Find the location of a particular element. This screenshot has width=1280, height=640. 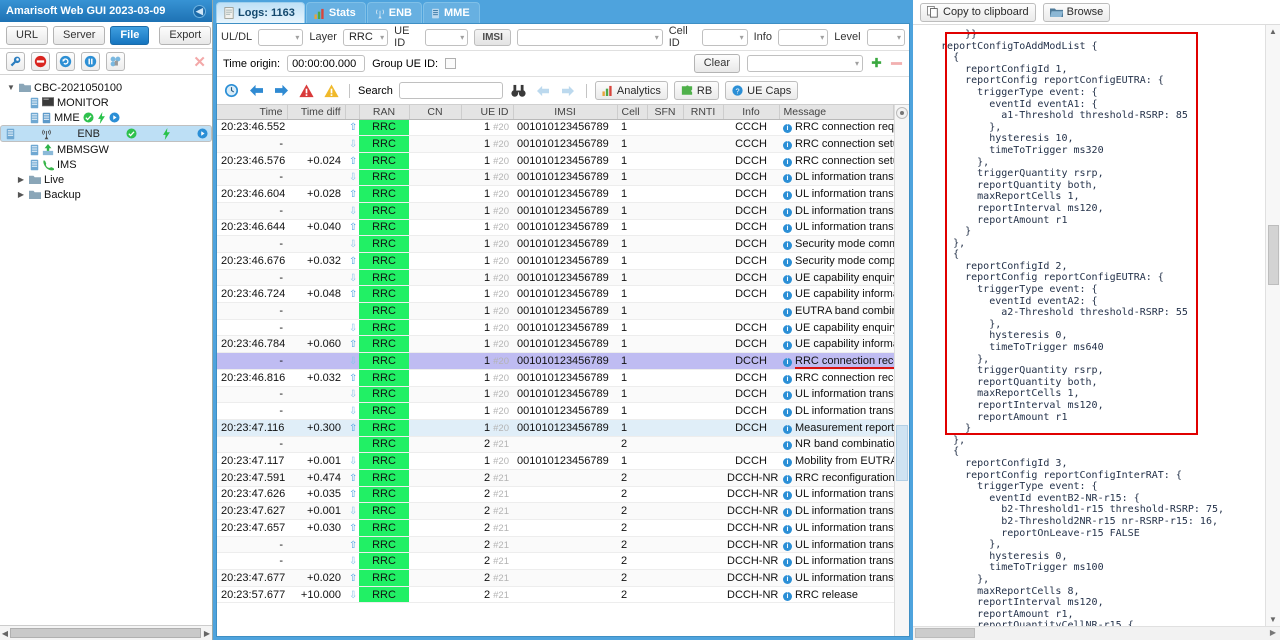

search-input is located at coordinates (450, 90).